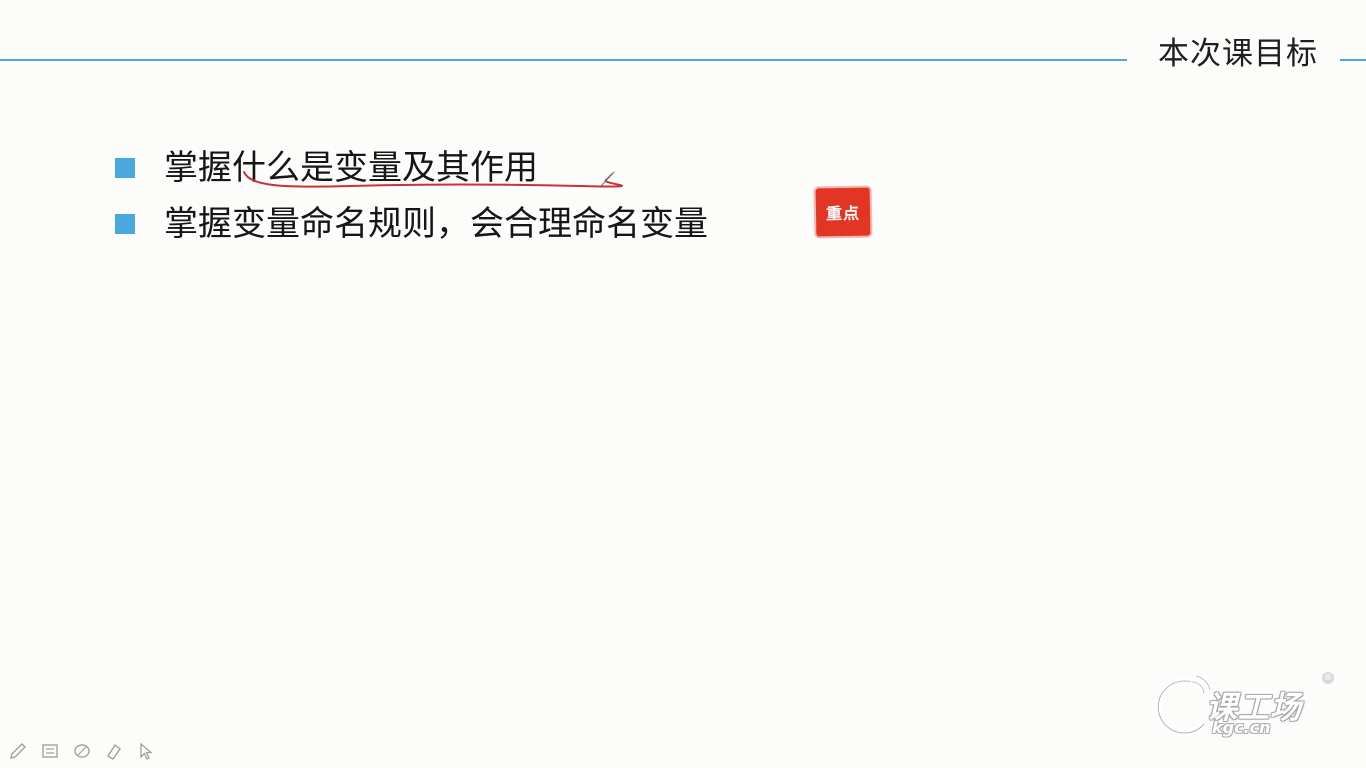 The width and height of the screenshot is (1366, 768). I want to click on highlighter-tool-button, so click(114, 751).